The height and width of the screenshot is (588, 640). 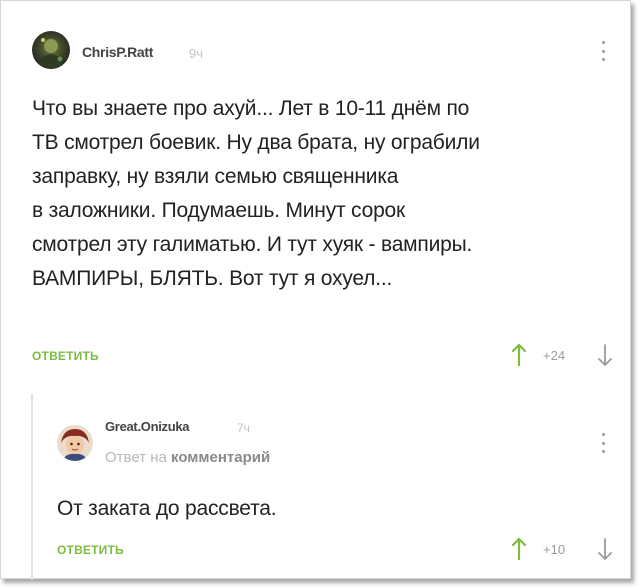 I want to click on thread-line, so click(x=32, y=487).